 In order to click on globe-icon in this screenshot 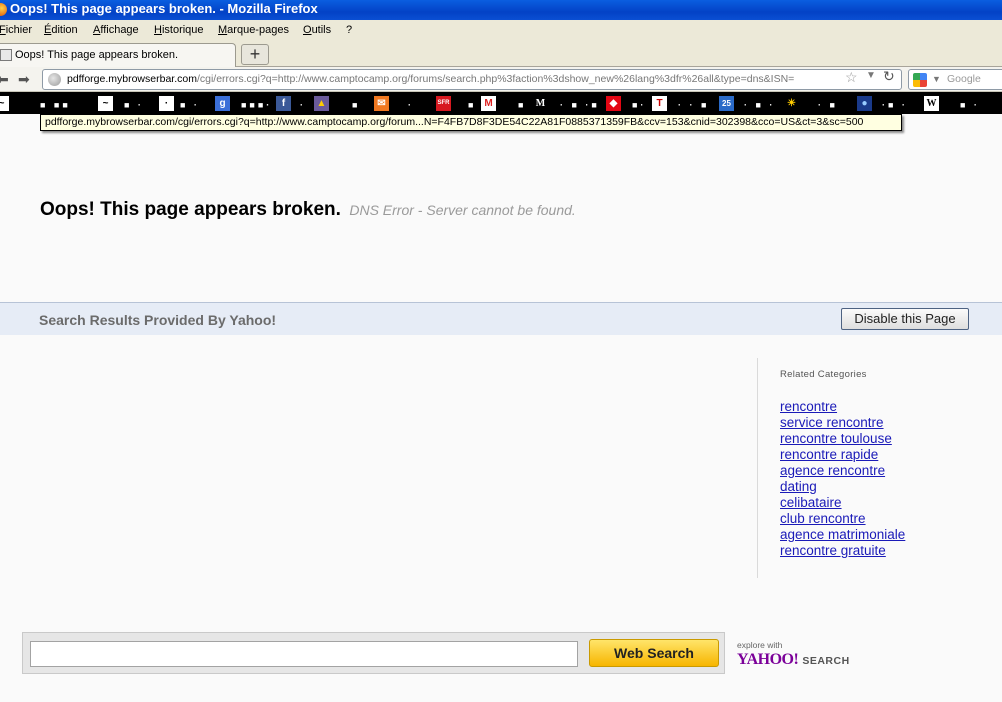, I will do `click(54, 79)`.